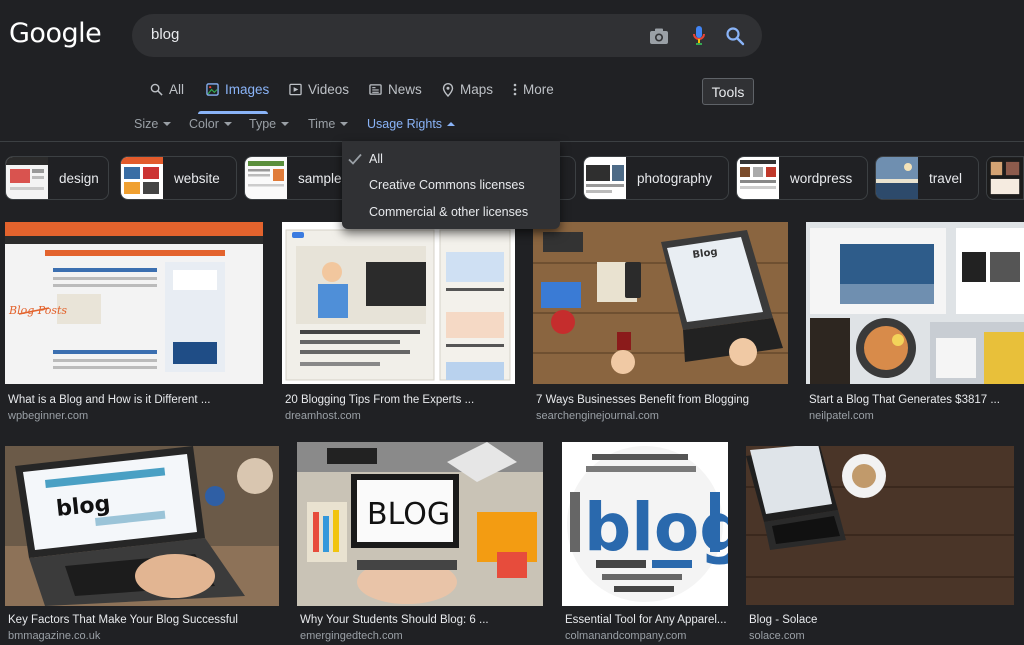  What do you see at coordinates (177, 89) in the screenshot?
I see `tab-label: All` at bounding box center [177, 89].